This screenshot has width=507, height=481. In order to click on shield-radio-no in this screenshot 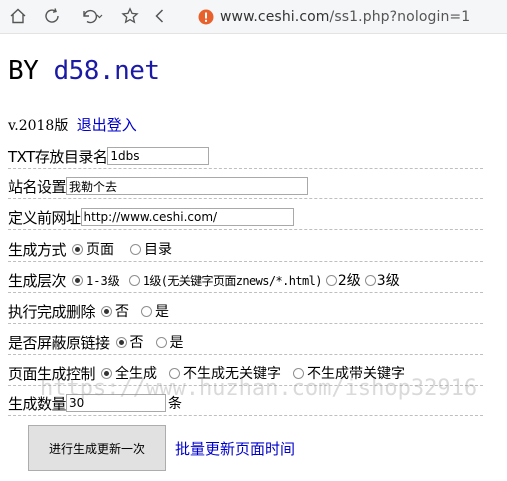, I will do `click(121, 342)`.